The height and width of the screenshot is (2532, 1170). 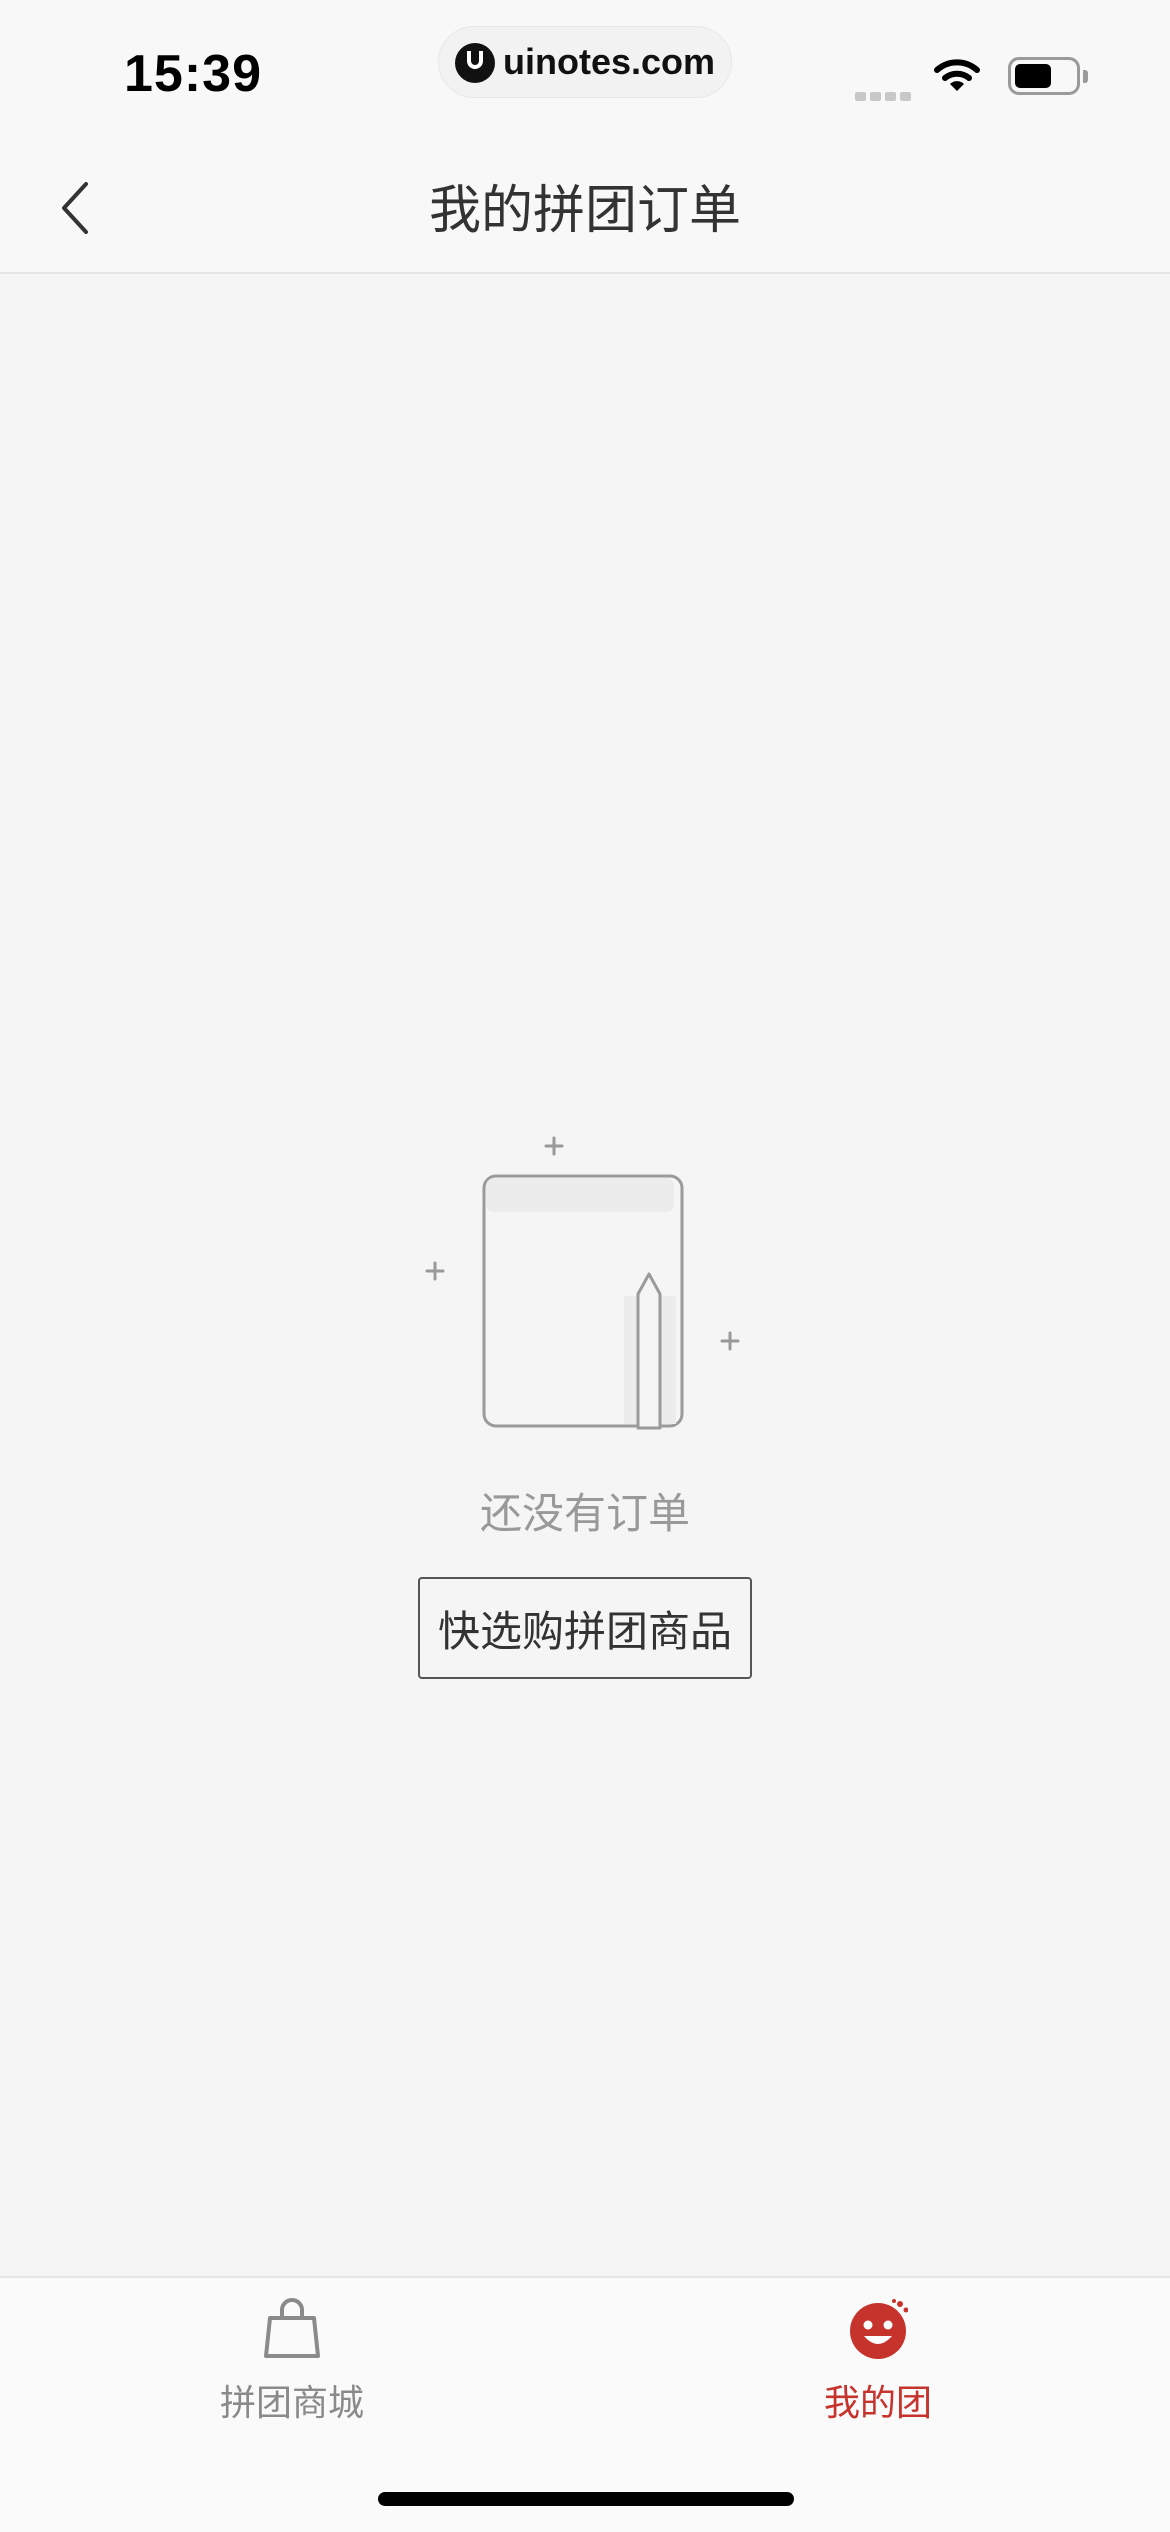 I want to click on shop-group-buy-button: 快选购拼团商品, so click(x=585, y=1628).